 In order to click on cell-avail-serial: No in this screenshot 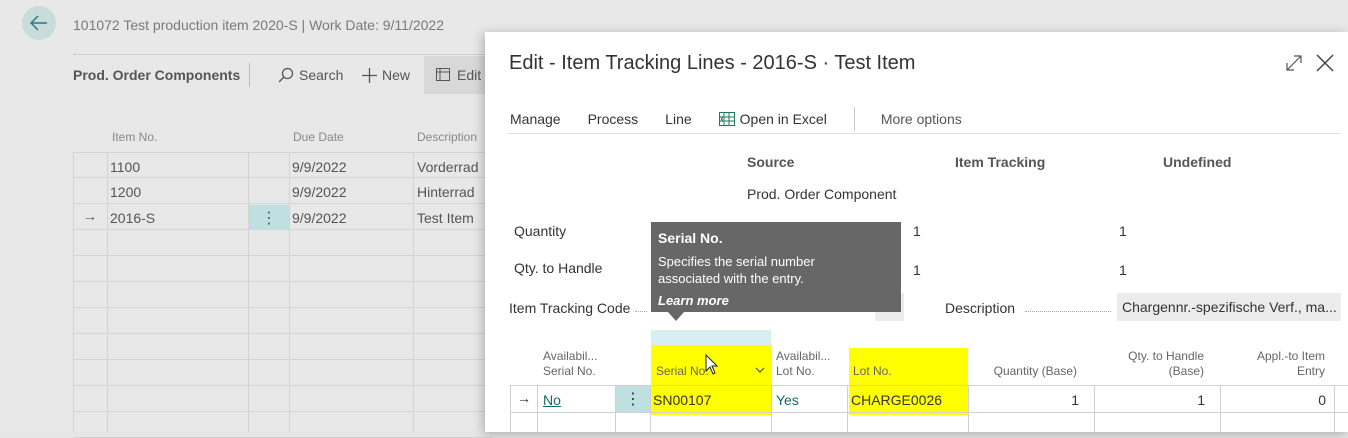, I will do `click(552, 400)`.